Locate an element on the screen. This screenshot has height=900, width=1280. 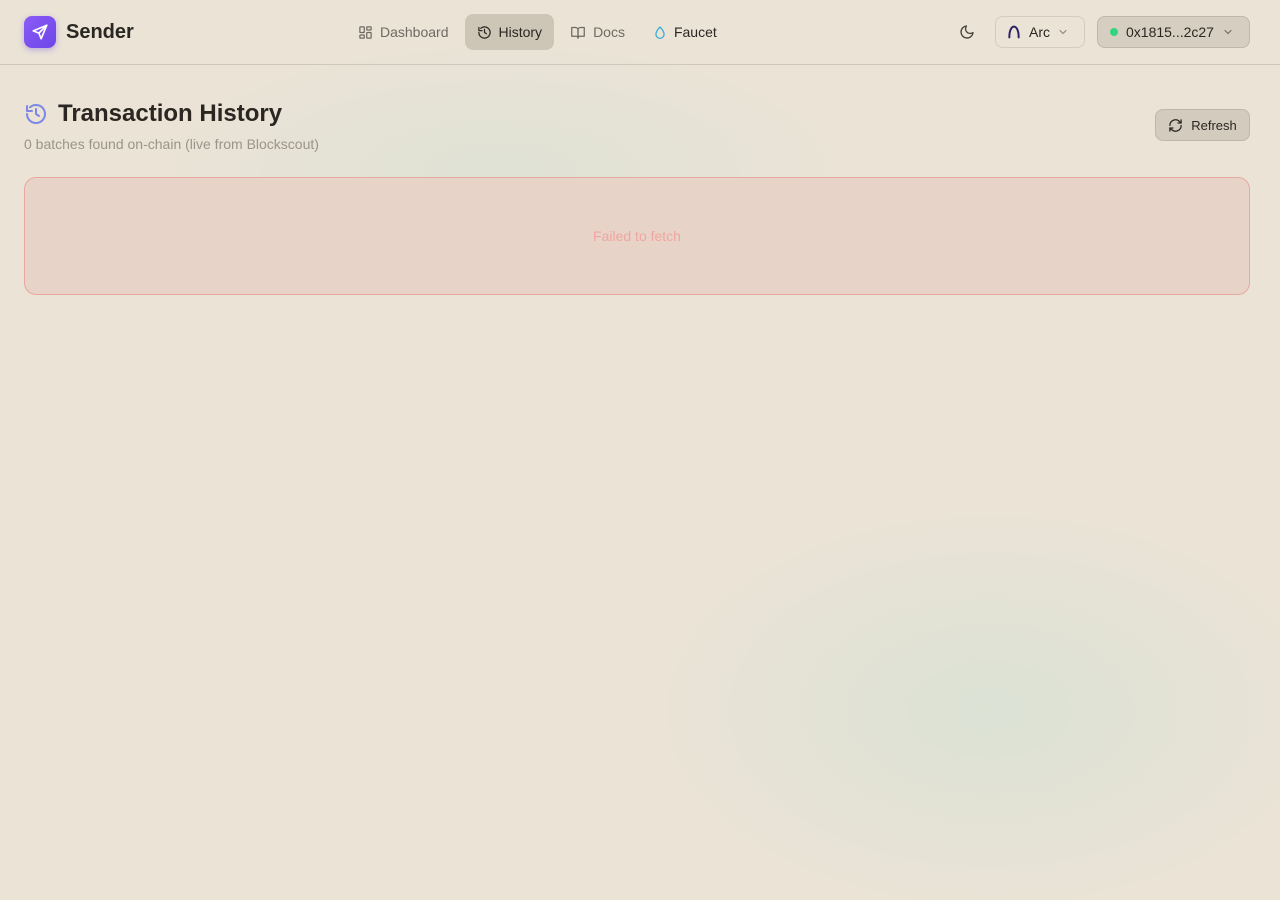
droplet-icon is located at coordinates (660, 32).